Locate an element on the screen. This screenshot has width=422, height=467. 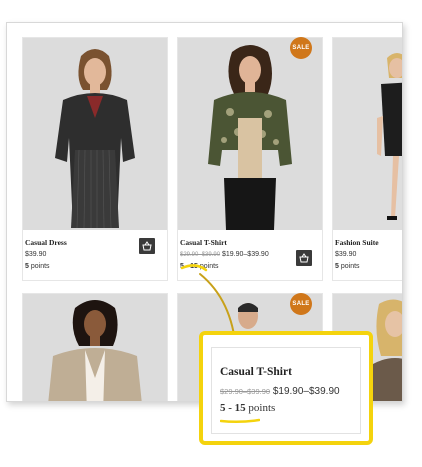
zoomed-product-price: $29.90–$39.90 $19.90–$39.90 is located at coordinates (280, 391).